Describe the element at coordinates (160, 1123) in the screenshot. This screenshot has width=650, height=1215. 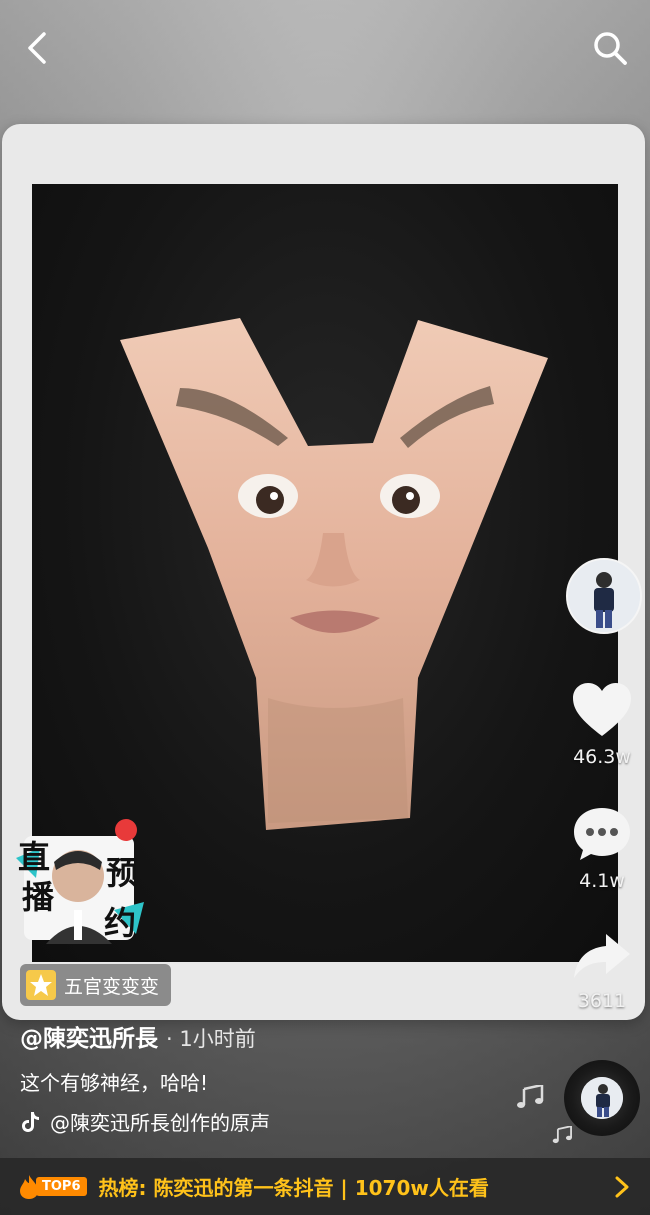
I see `music-label: @陳奕迅所長创作的原声` at that location.